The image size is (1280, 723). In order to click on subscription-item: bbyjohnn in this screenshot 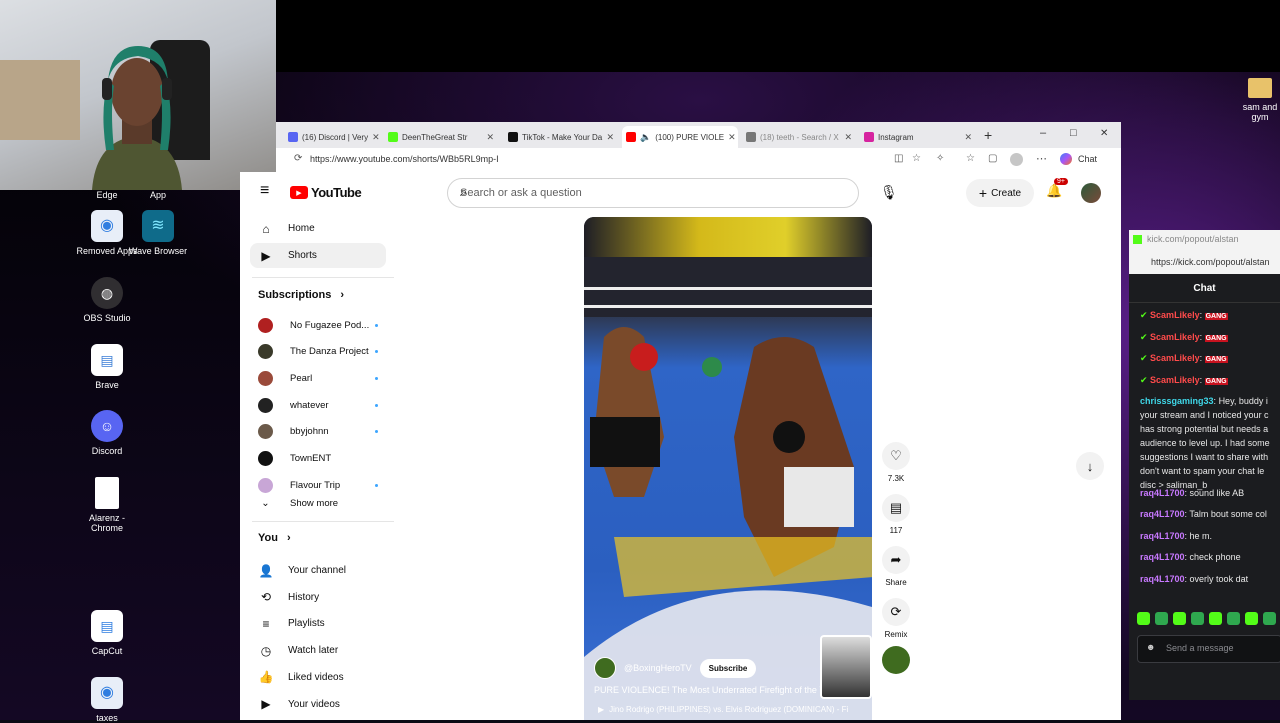, I will do `click(318, 432)`.